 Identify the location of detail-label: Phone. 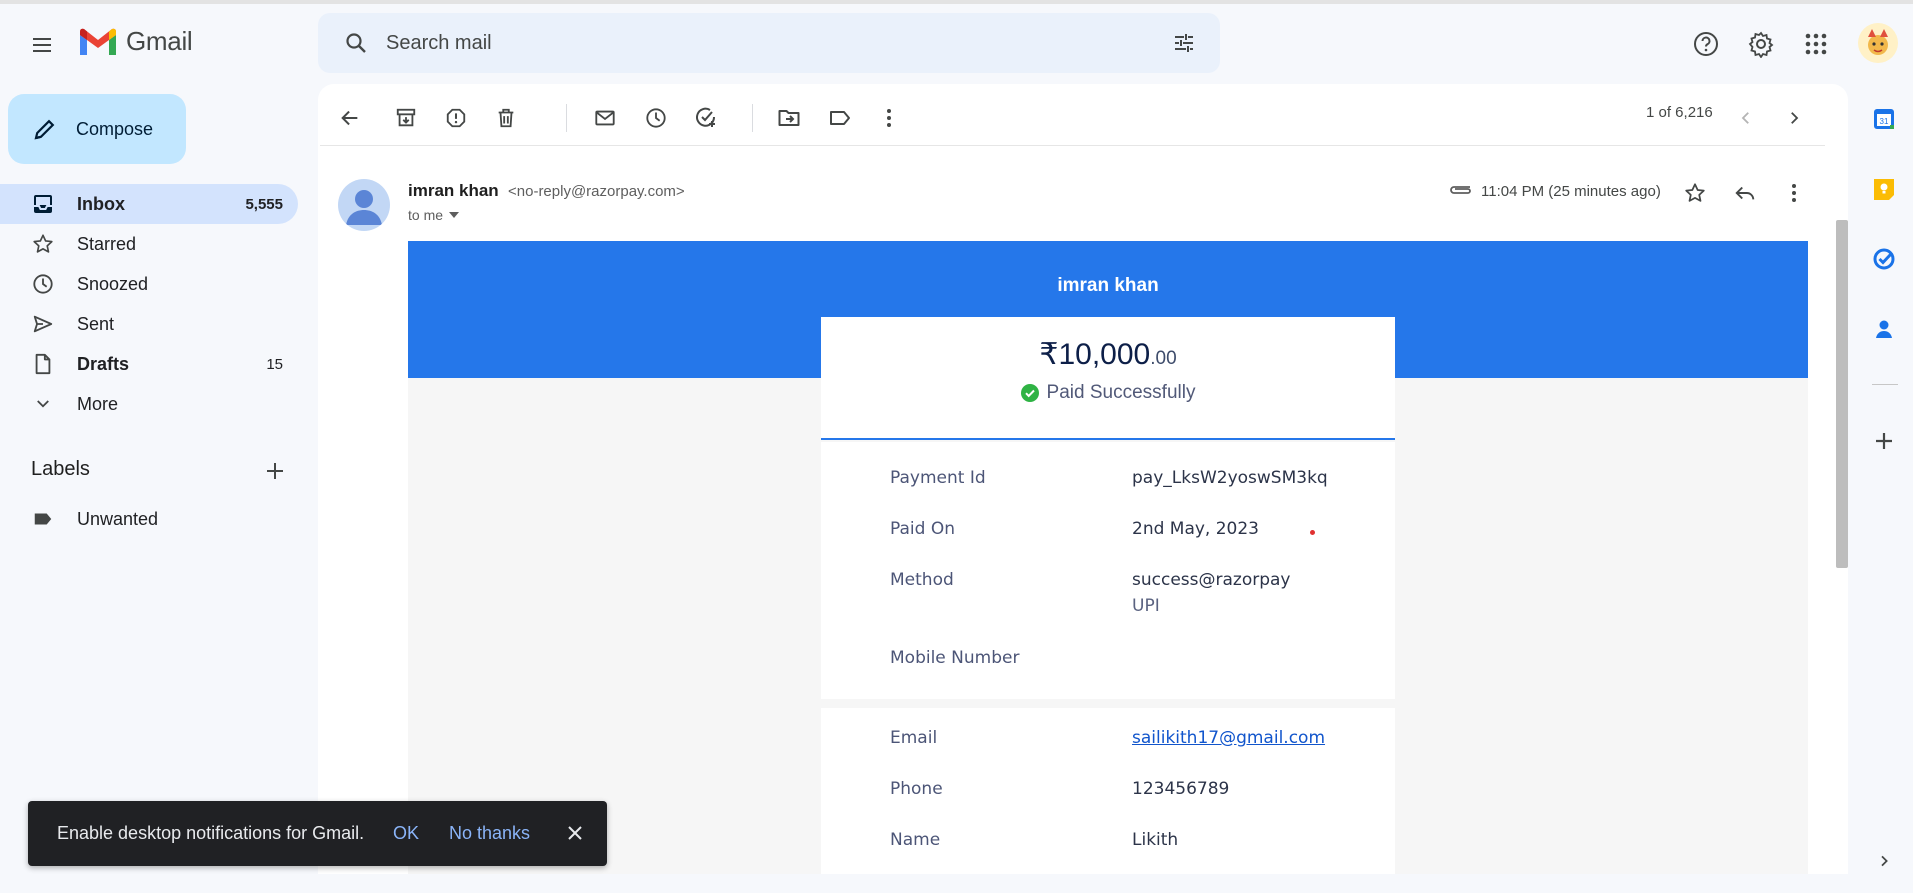
(916, 789).